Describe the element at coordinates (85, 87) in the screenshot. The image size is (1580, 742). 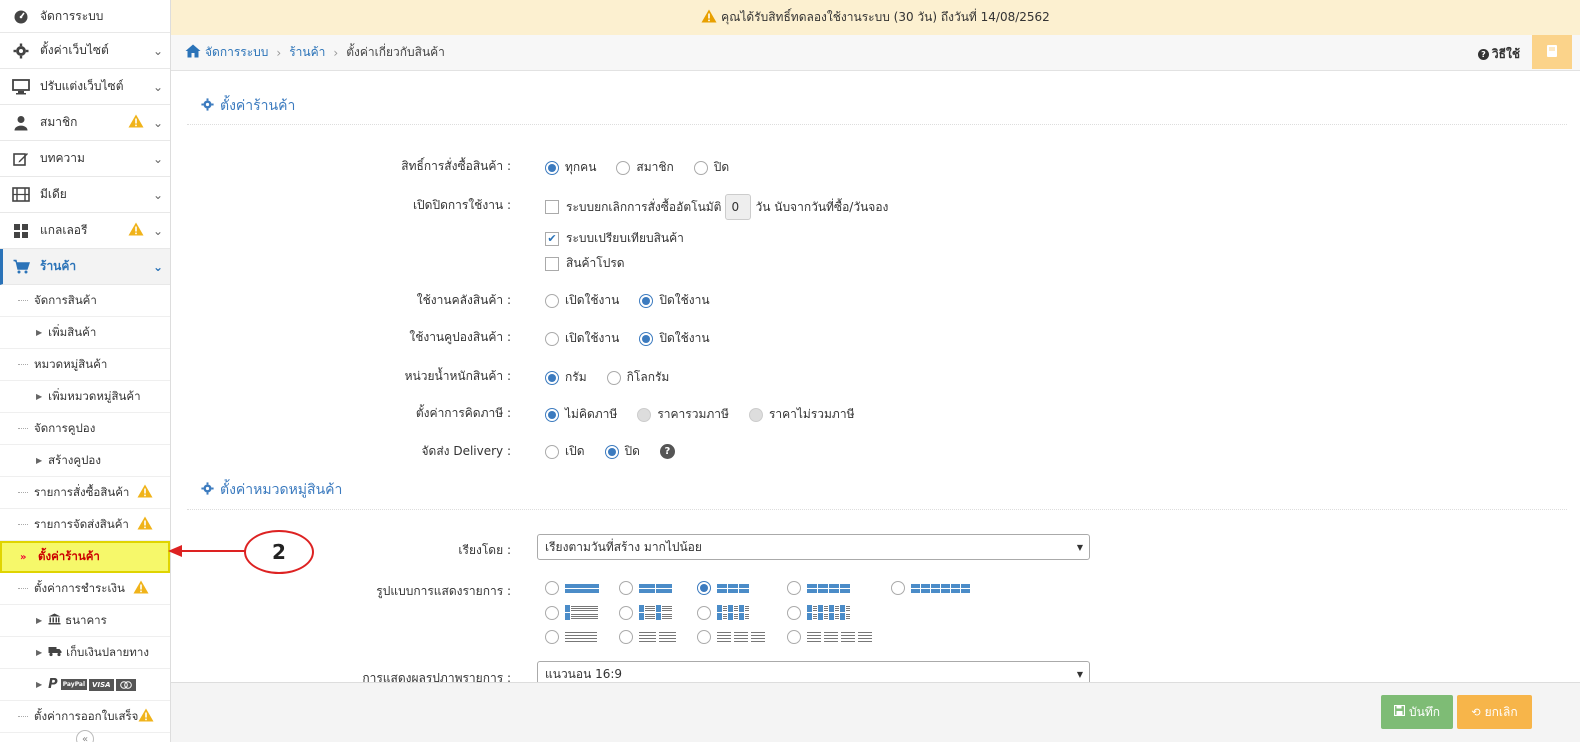
I see `sidebar-item-customize: ปรับแต่งเว็บไซต์ ⌄` at that location.